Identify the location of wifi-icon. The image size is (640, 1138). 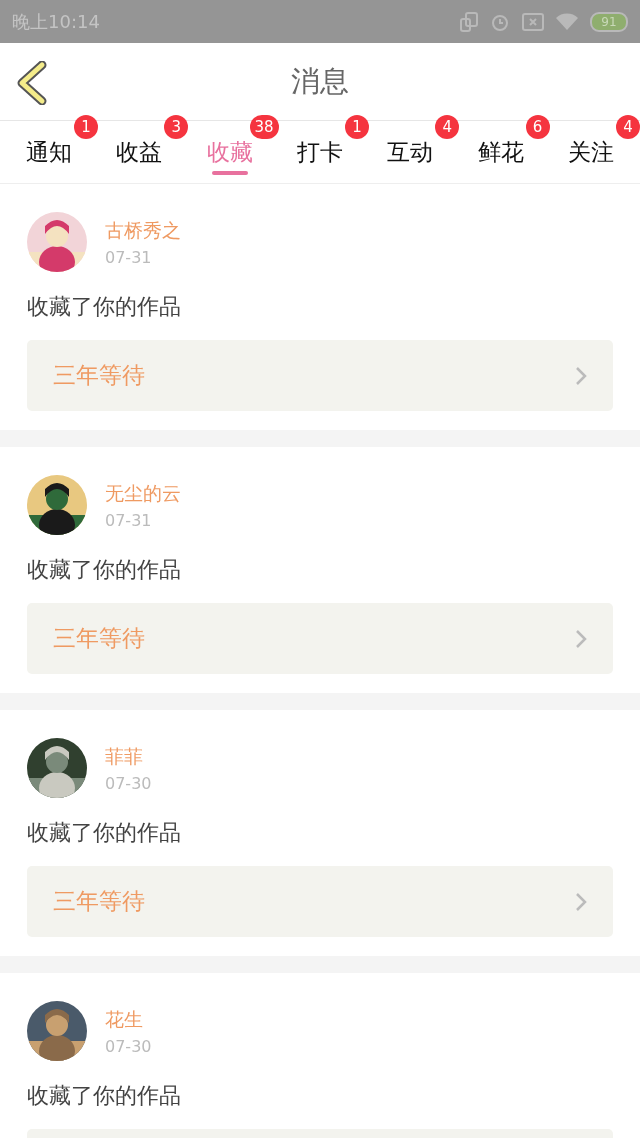
(567, 21).